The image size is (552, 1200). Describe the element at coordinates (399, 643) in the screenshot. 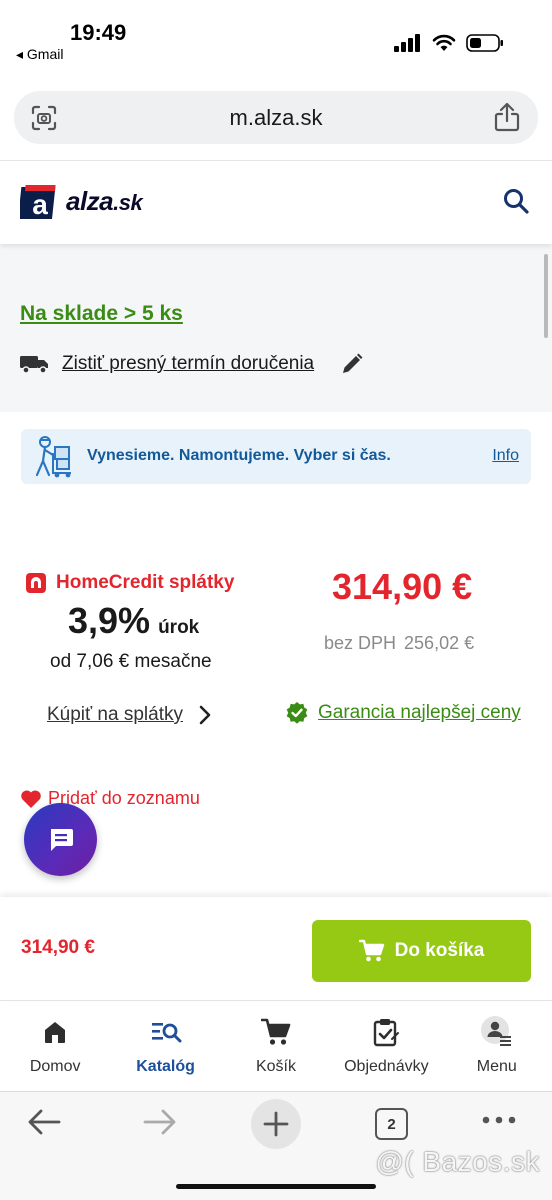

I see `price-without-vat: bez DPH 256,02 €` at that location.